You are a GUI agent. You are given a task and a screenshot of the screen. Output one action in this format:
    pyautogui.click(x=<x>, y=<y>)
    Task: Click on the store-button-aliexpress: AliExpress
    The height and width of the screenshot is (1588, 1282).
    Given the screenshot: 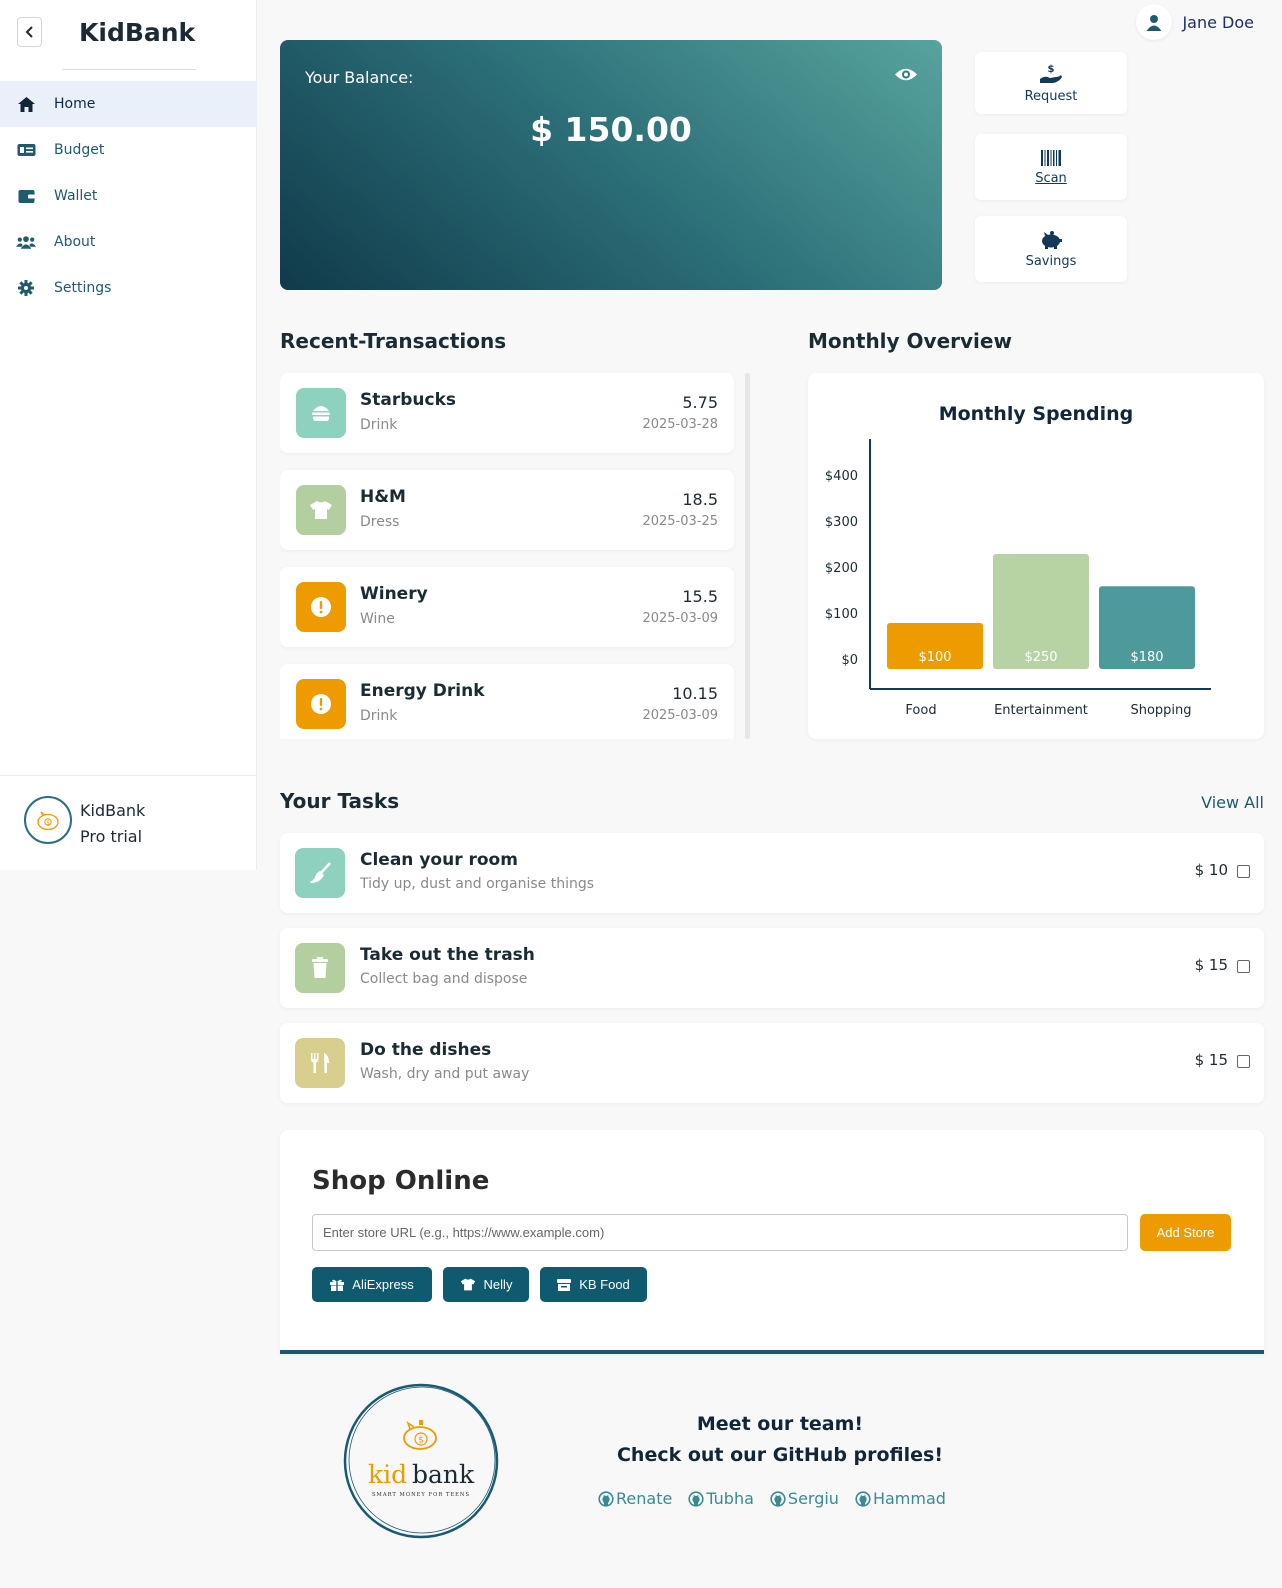 What is the action you would take?
    pyautogui.click(x=372, y=1284)
    